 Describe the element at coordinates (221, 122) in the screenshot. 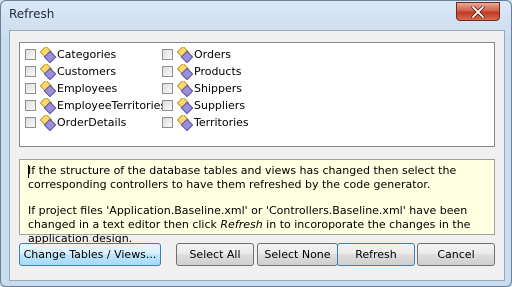

I see `item-label: Territories` at that location.